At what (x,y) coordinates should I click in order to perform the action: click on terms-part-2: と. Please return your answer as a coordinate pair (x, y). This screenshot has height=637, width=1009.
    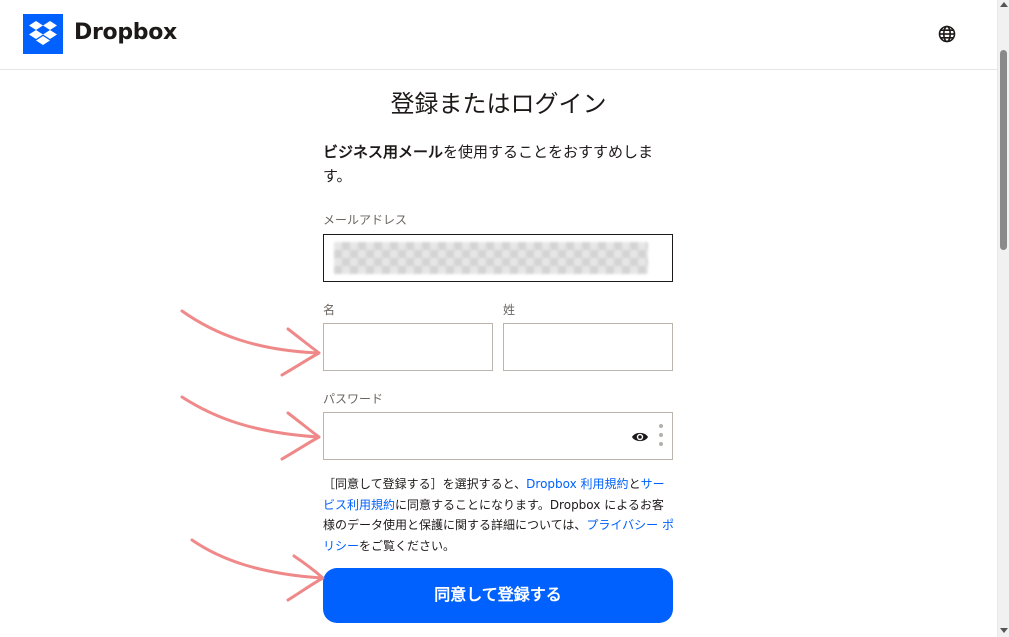
    Looking at the image, I should click on (634, 484).